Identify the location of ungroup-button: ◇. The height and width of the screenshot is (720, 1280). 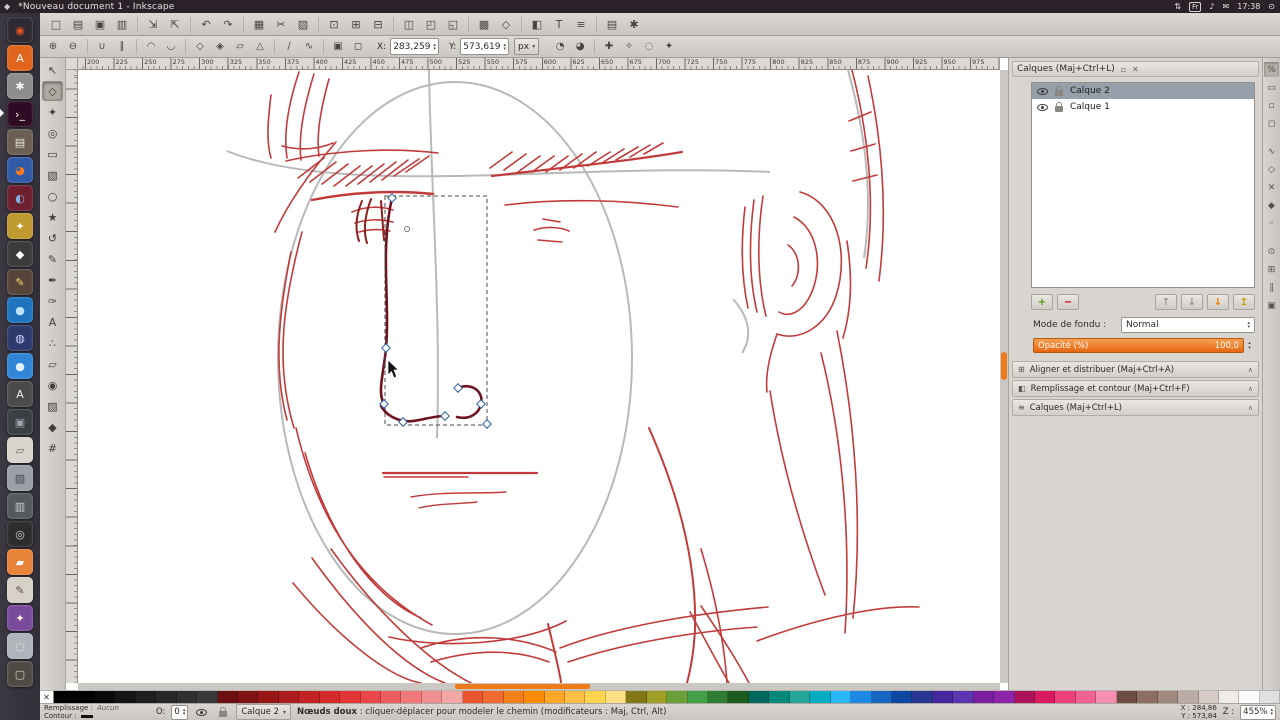
(506, 24).